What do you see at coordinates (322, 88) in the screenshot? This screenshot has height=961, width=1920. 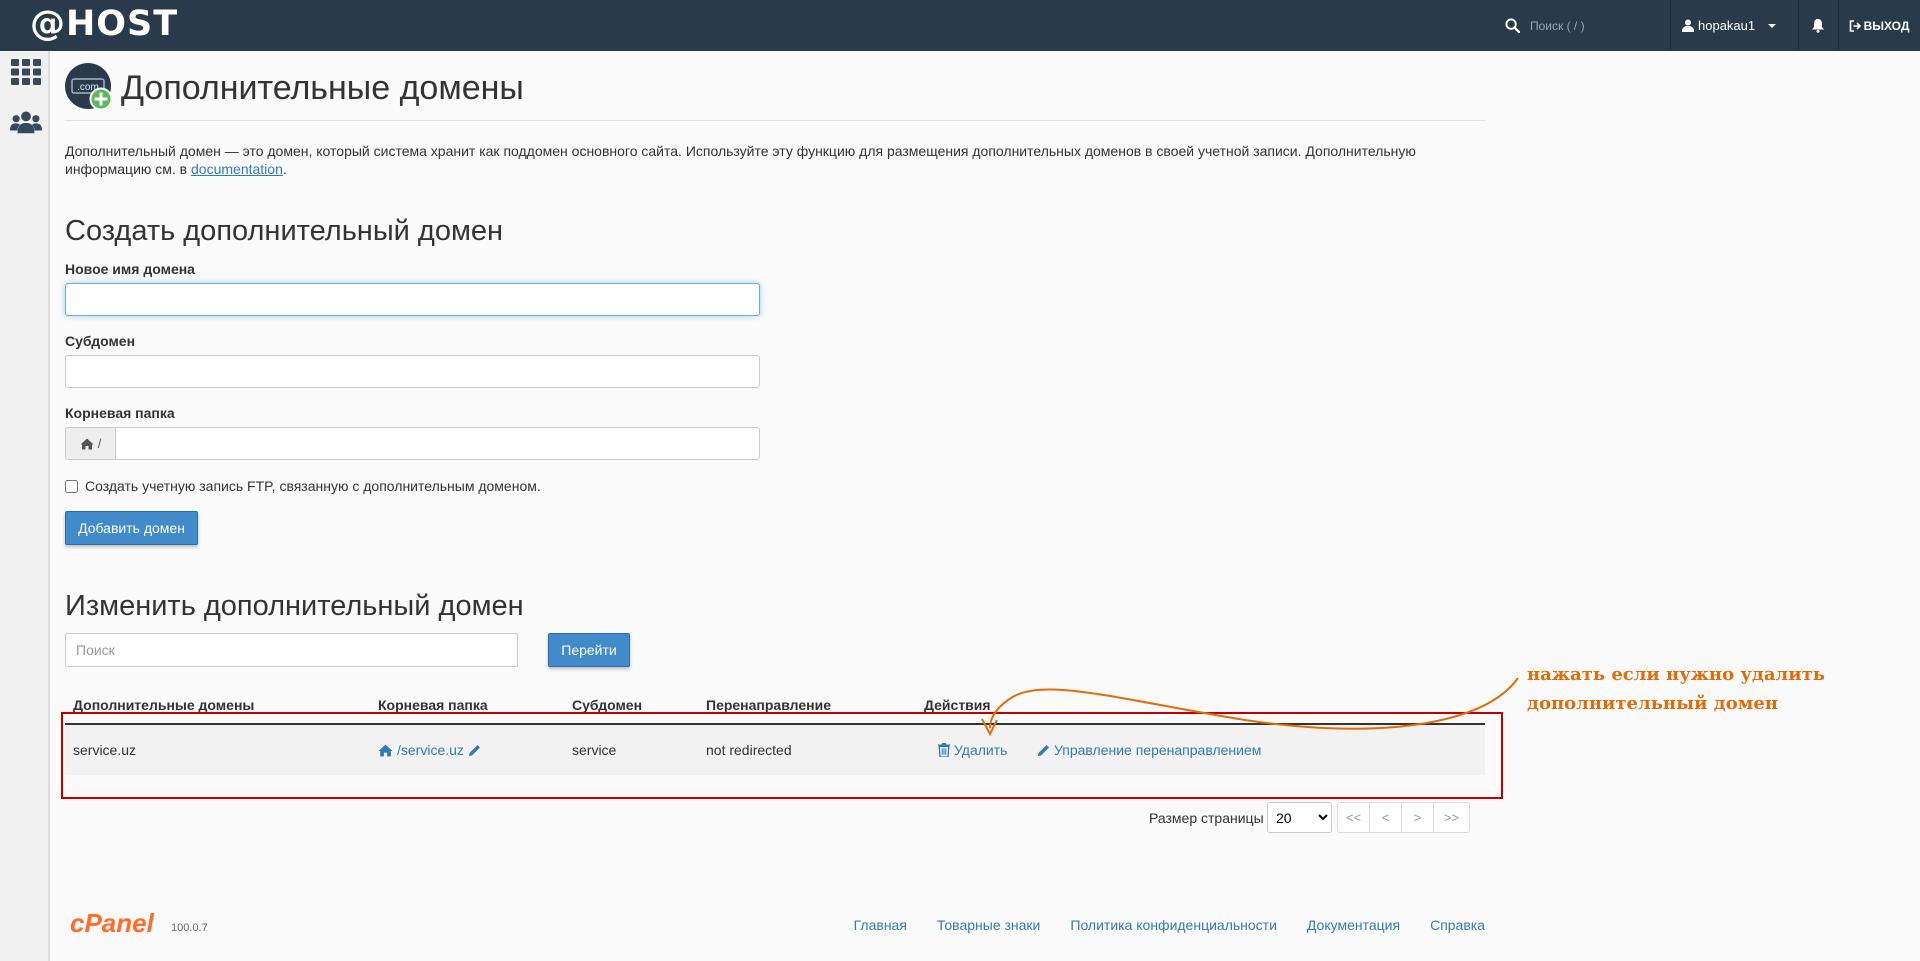 I see `page-title: Дополнительные домены` at bounding box center [322, 88].